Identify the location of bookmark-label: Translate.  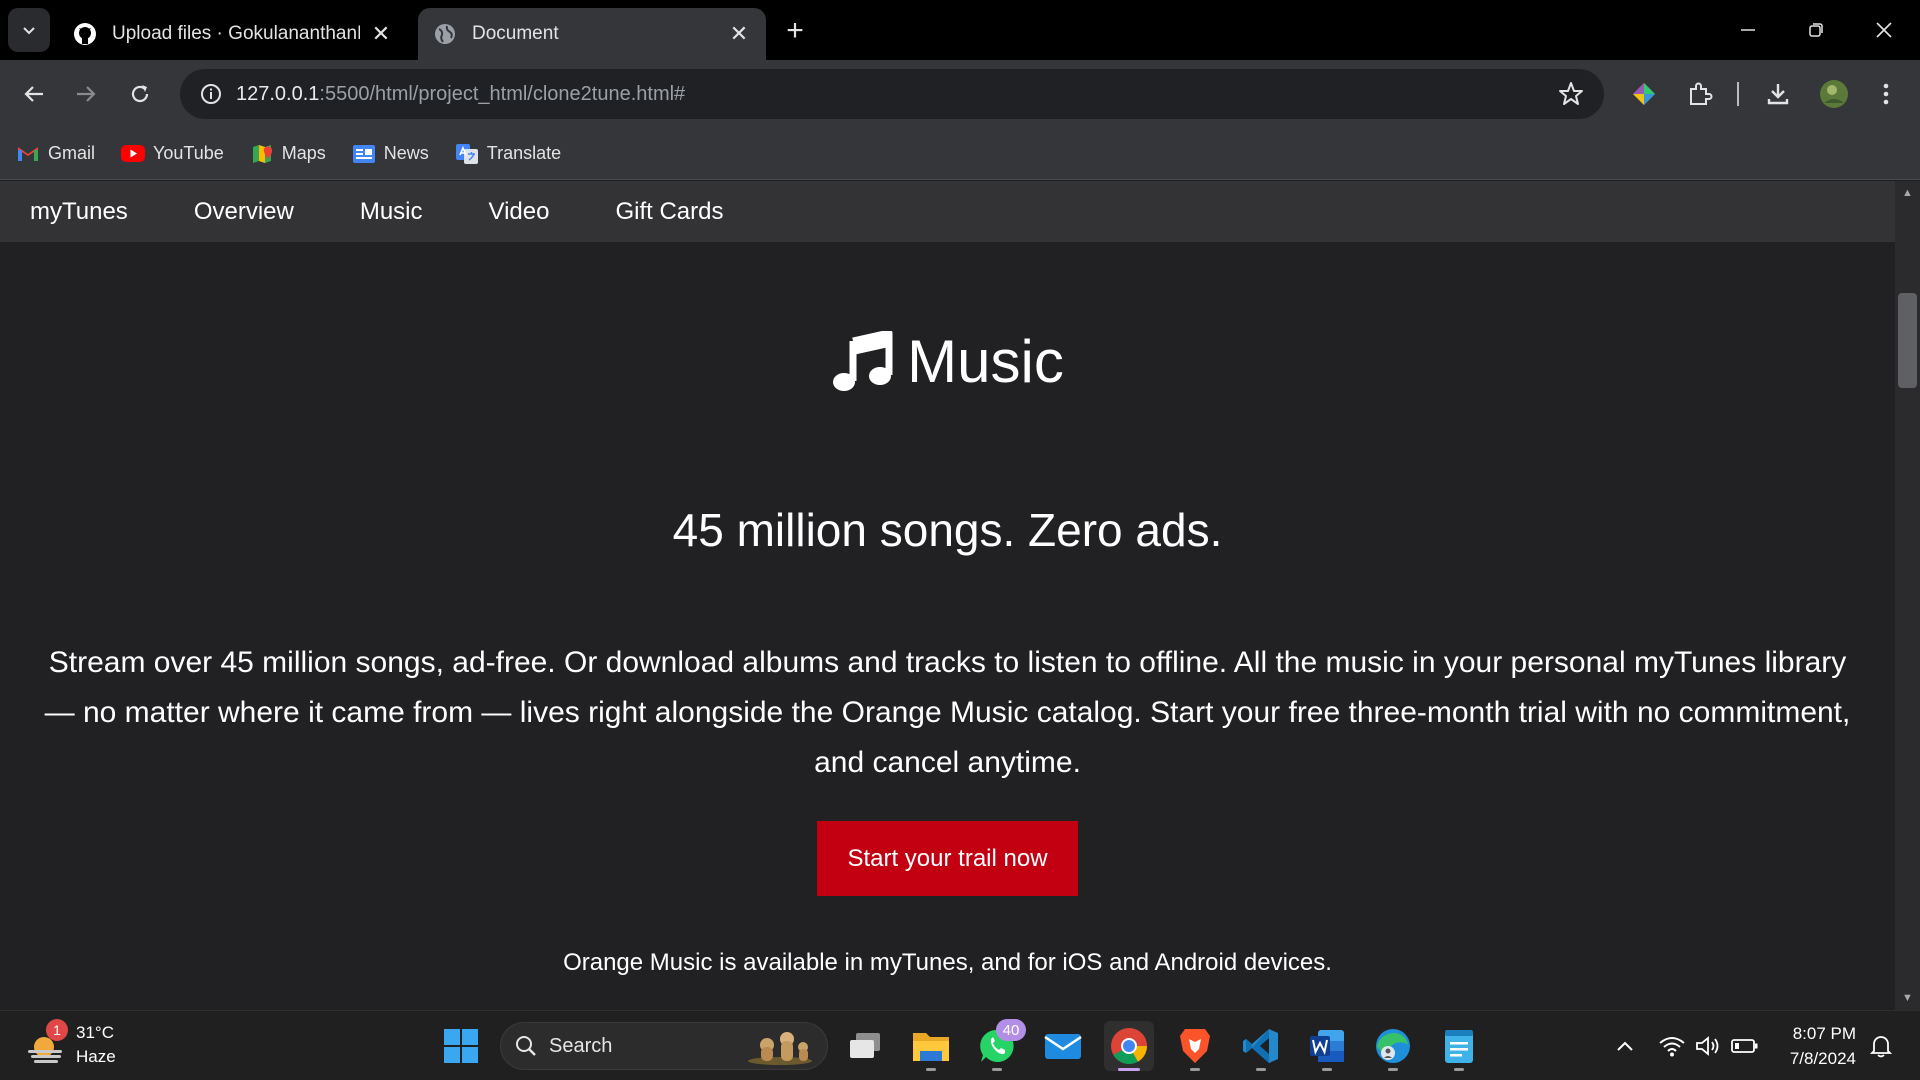
(524, 153).